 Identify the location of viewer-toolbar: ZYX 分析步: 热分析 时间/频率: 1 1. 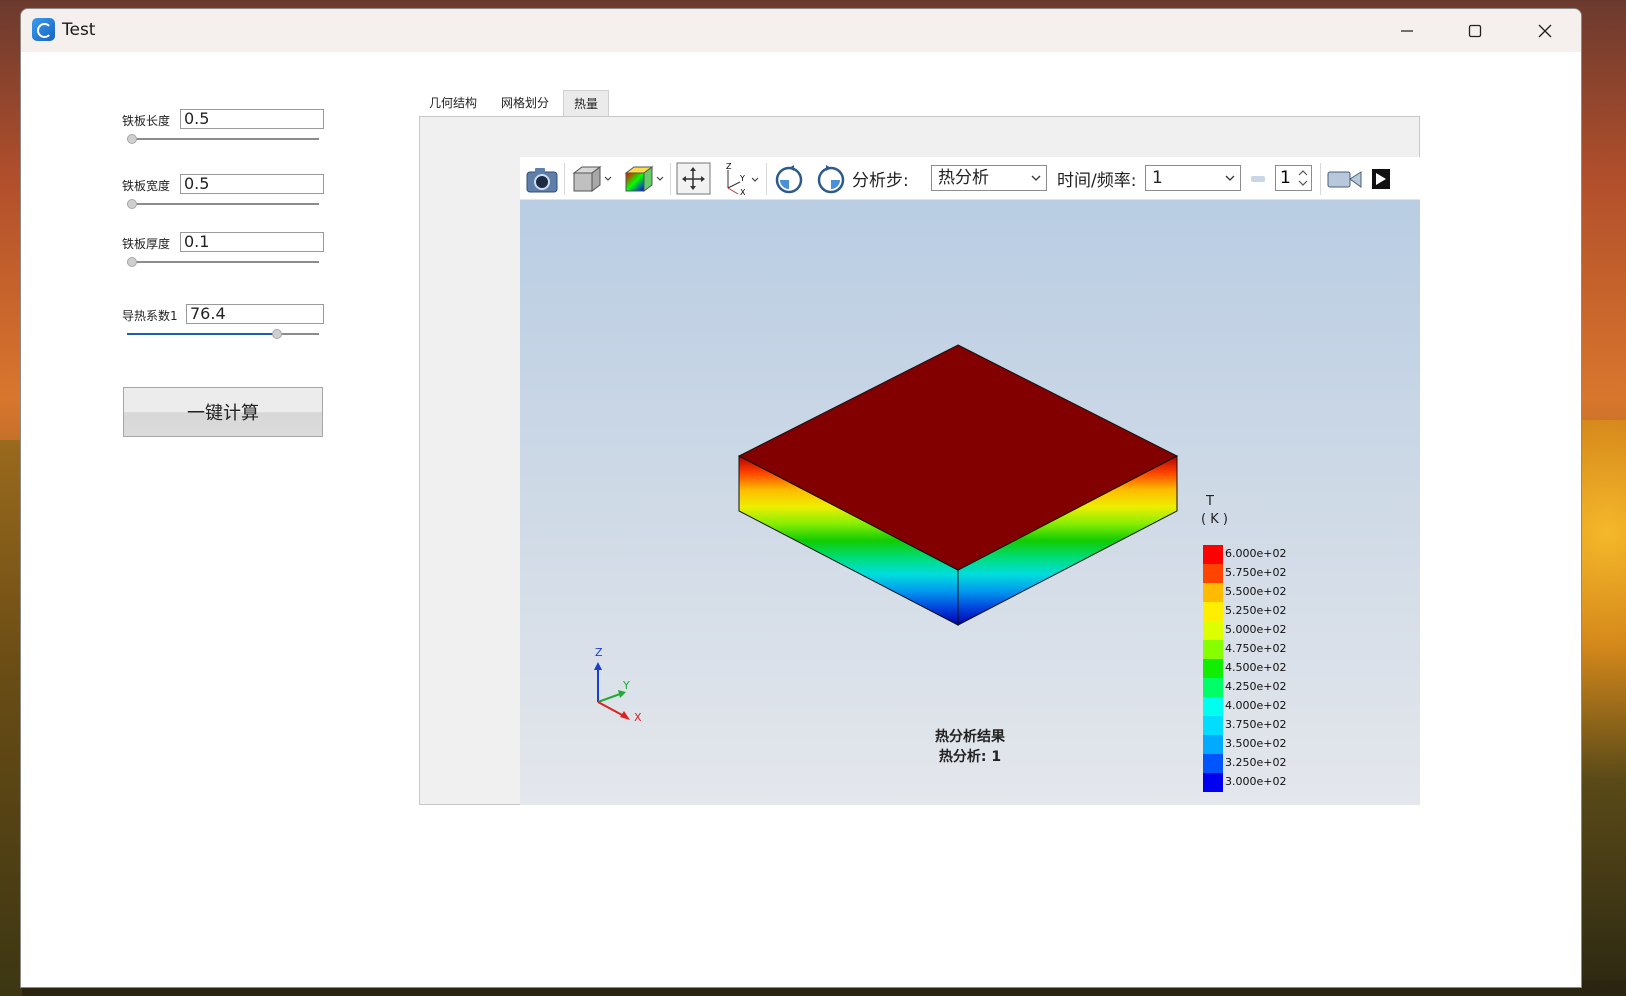
(970, 178).